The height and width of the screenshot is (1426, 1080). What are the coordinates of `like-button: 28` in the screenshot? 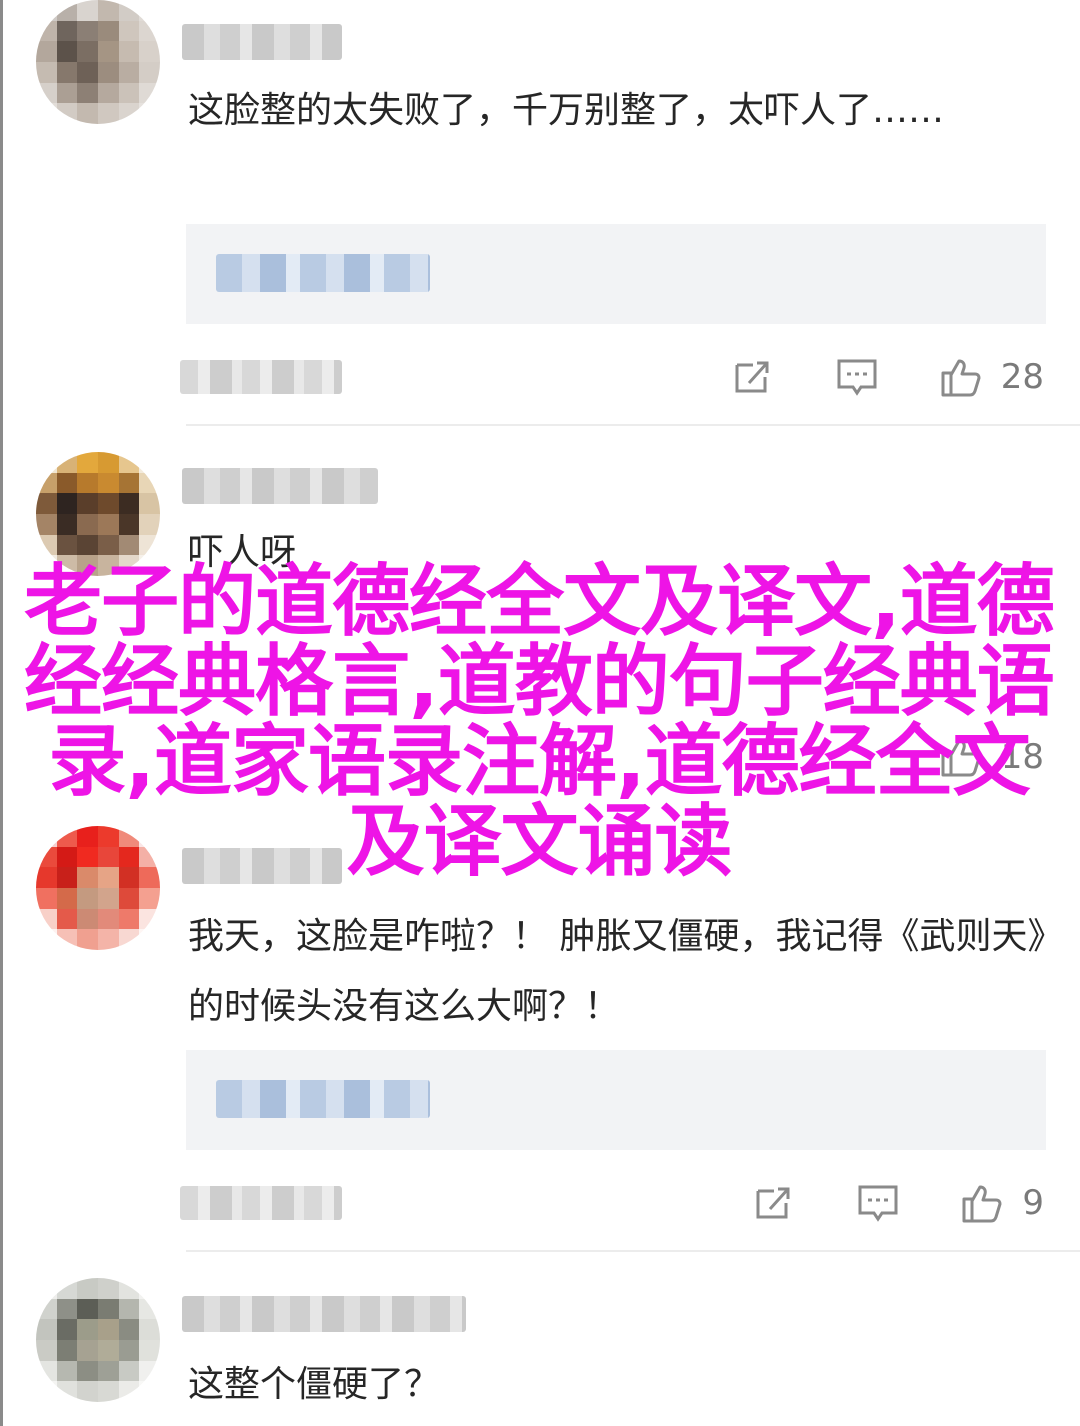 It's located at (991, 377).